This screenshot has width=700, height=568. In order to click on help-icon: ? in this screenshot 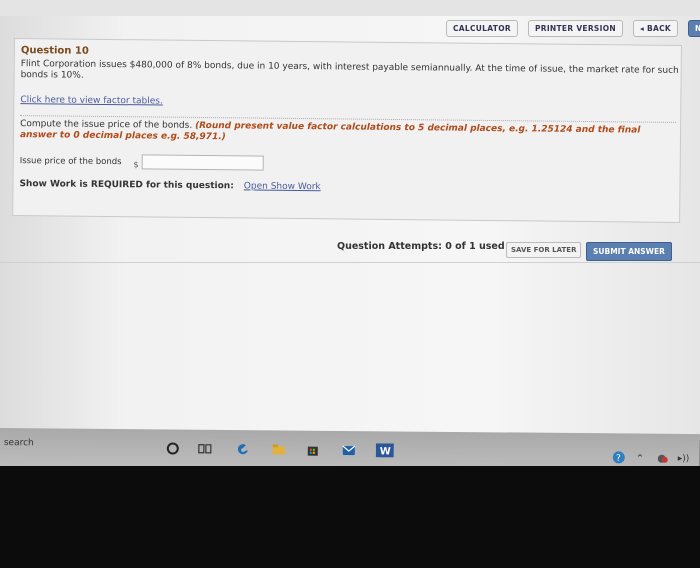, I will do `click(619, 457)`.